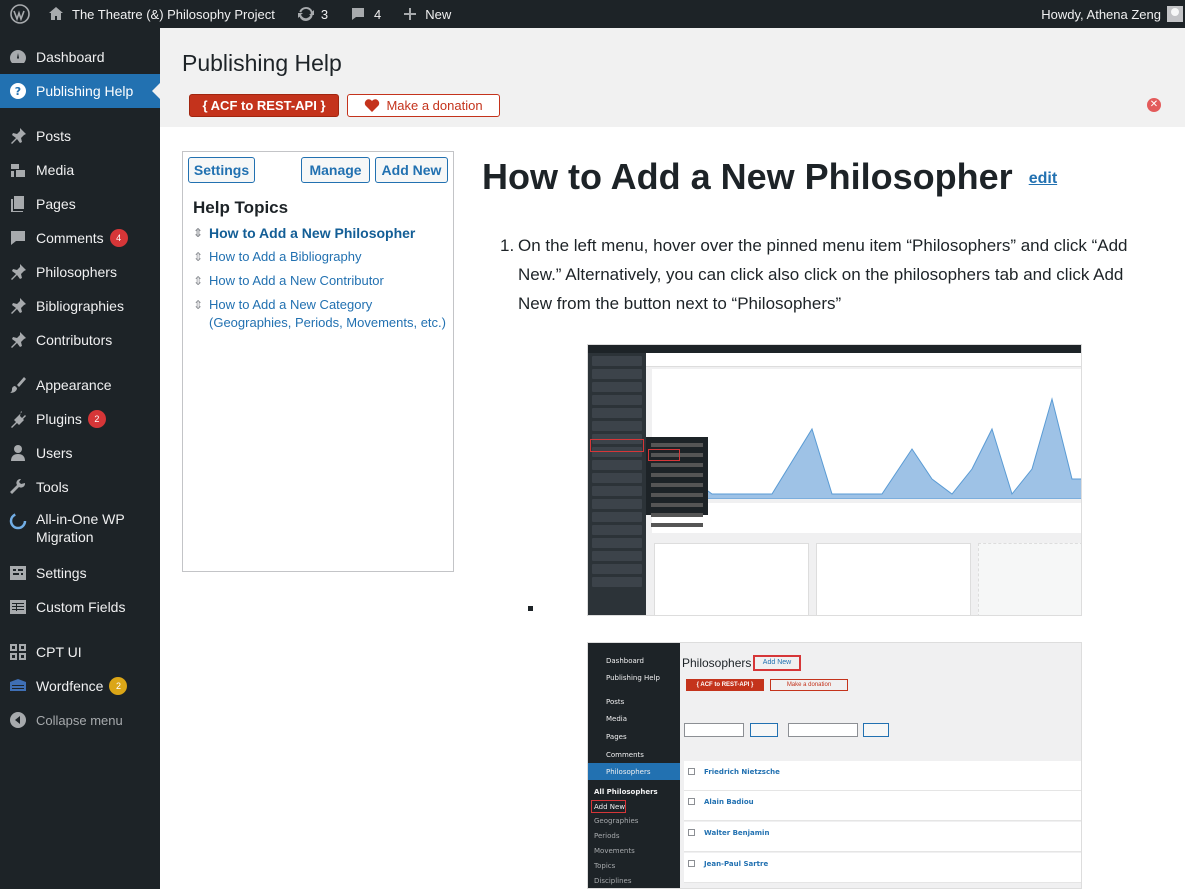 Image resolution: width=1185 pixels, height=889 pixels. I want to click on comments-link: 4, so click(365, 14).